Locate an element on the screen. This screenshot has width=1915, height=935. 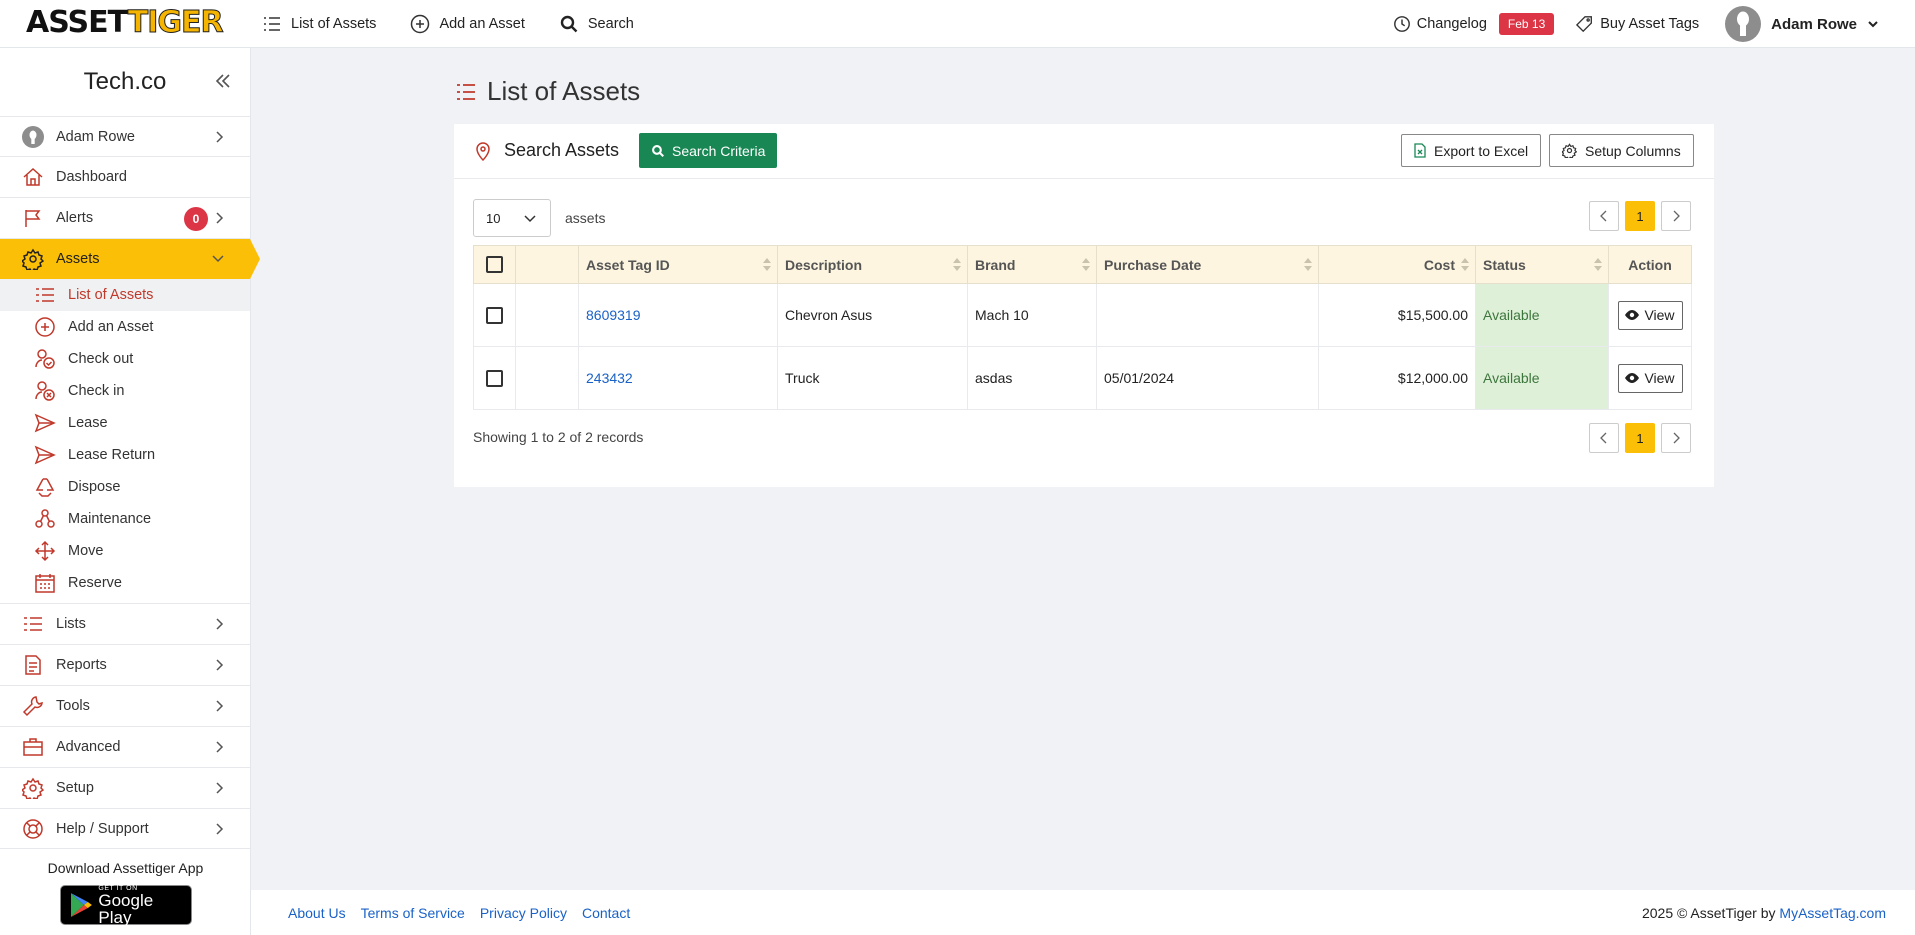
table-controls: 10 assets is located at coordinates (539, 218).